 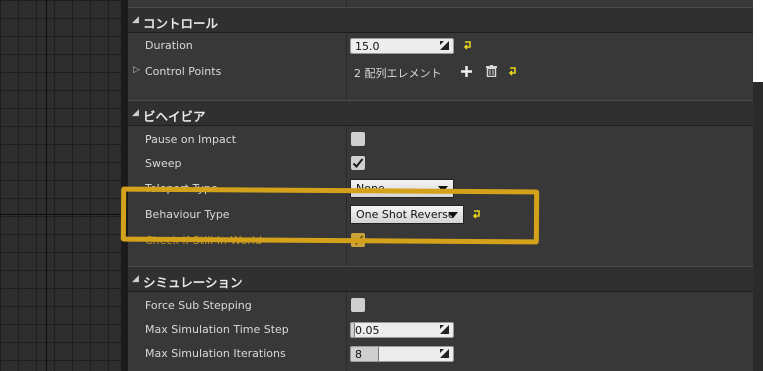 I want to click on property-row-control-points: ▷ Control Points 2 配列エレメント, so click(x=440, y=72).